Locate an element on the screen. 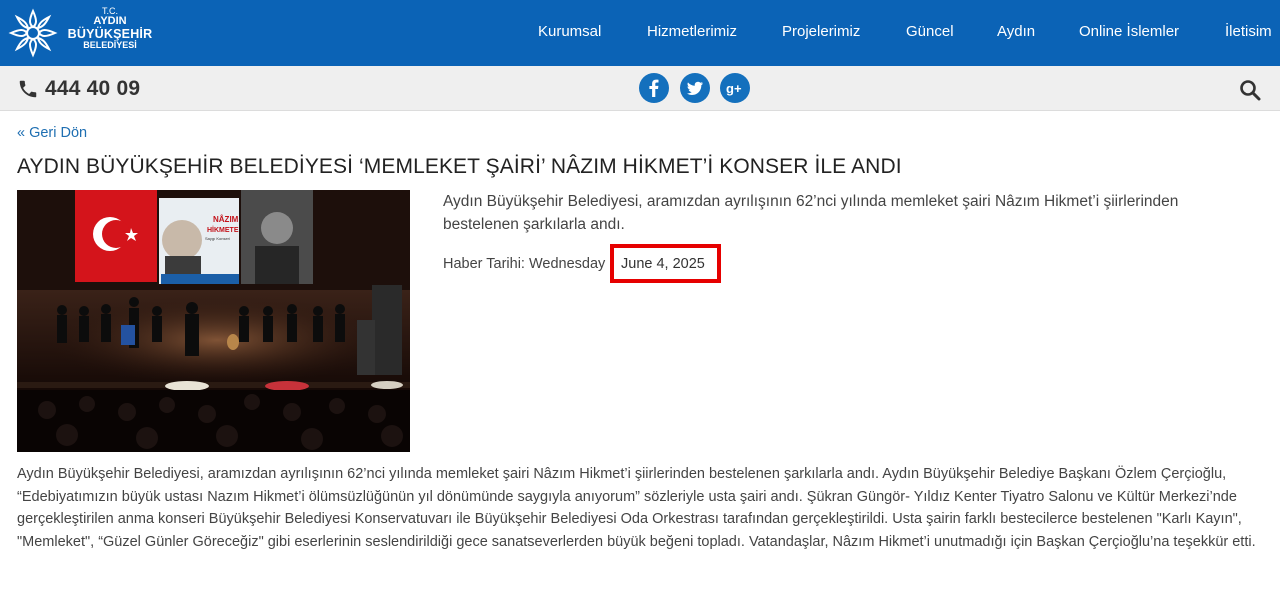 Image resolution: width=1280 pixels, height=590 pixels. news-date-value: June 4, 2025 is located at coordinates (663, 264).